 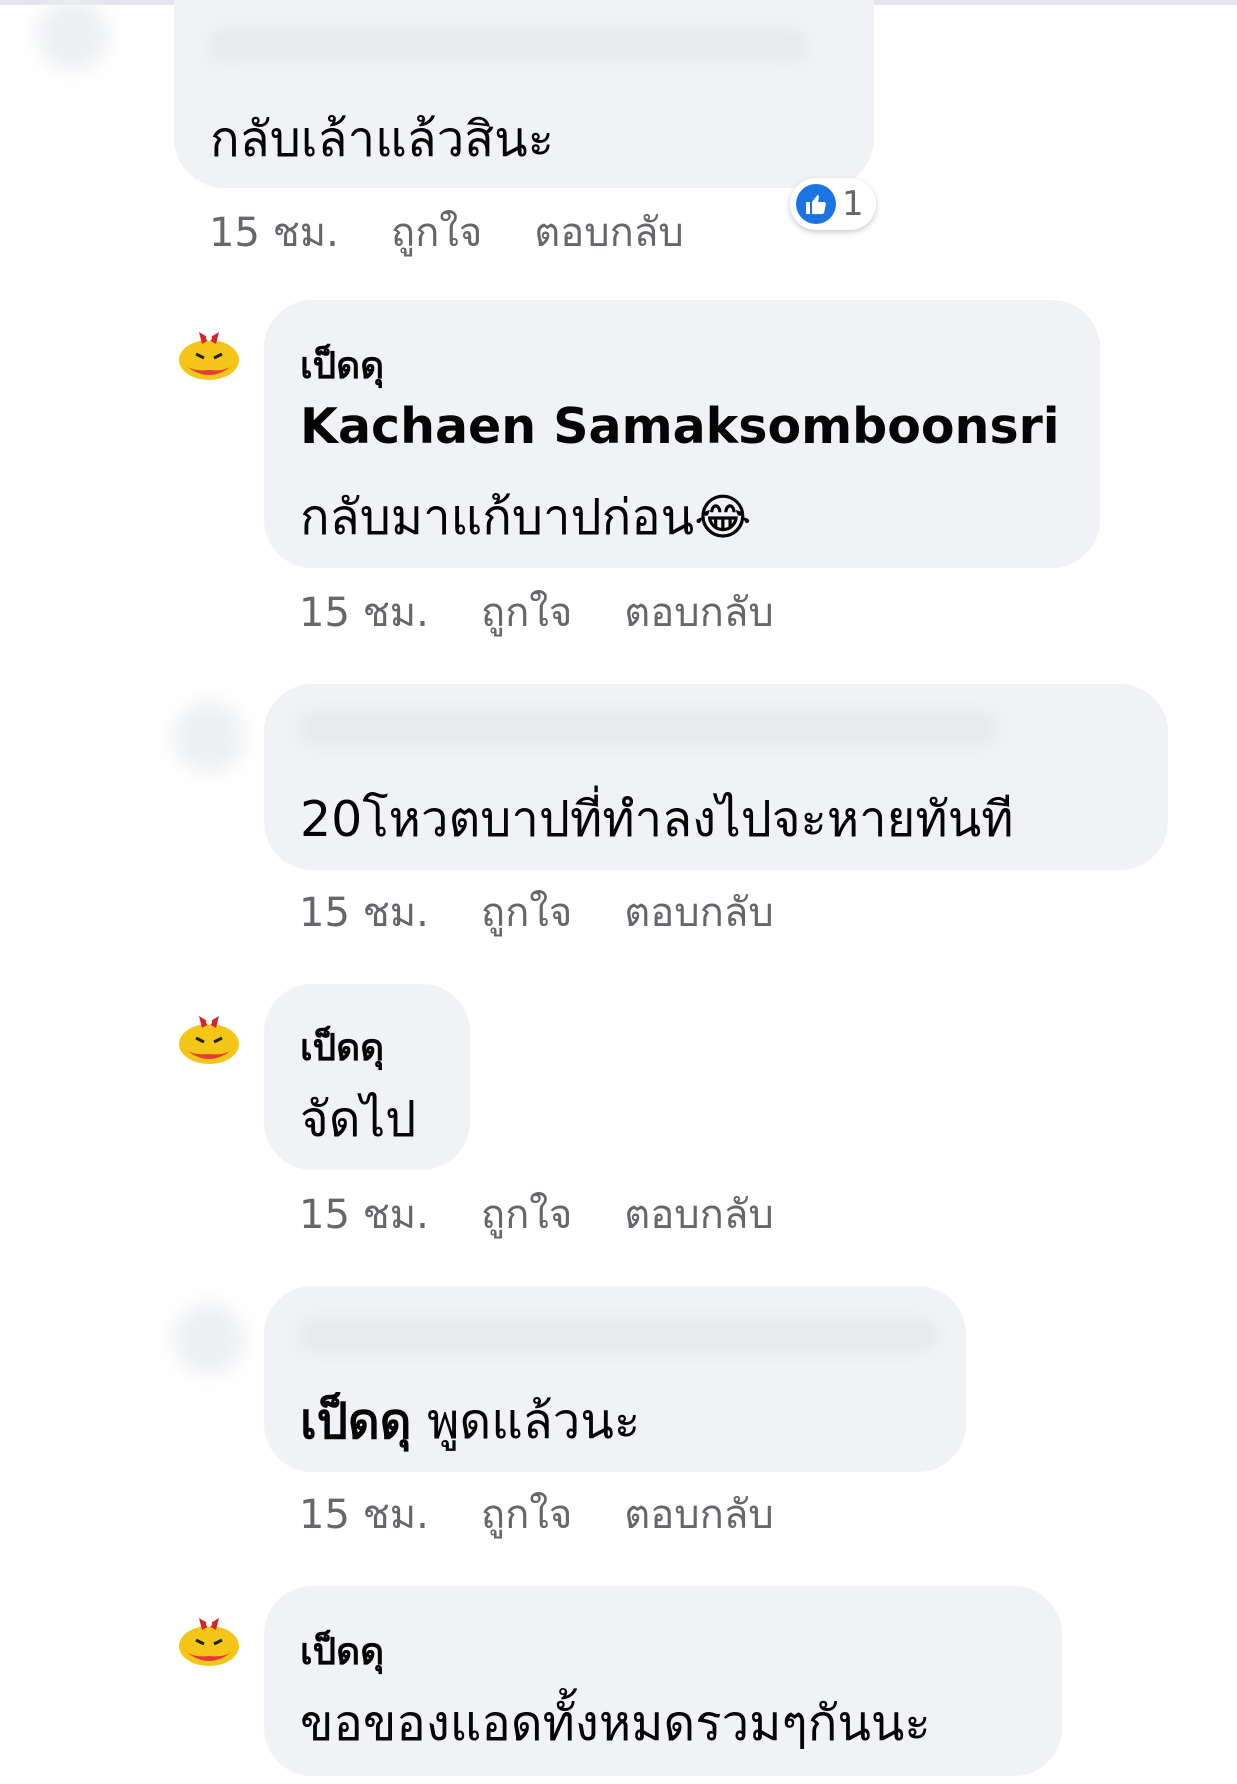 I want to click on reaction-count-badge: 1, so click(x=833, y=204).